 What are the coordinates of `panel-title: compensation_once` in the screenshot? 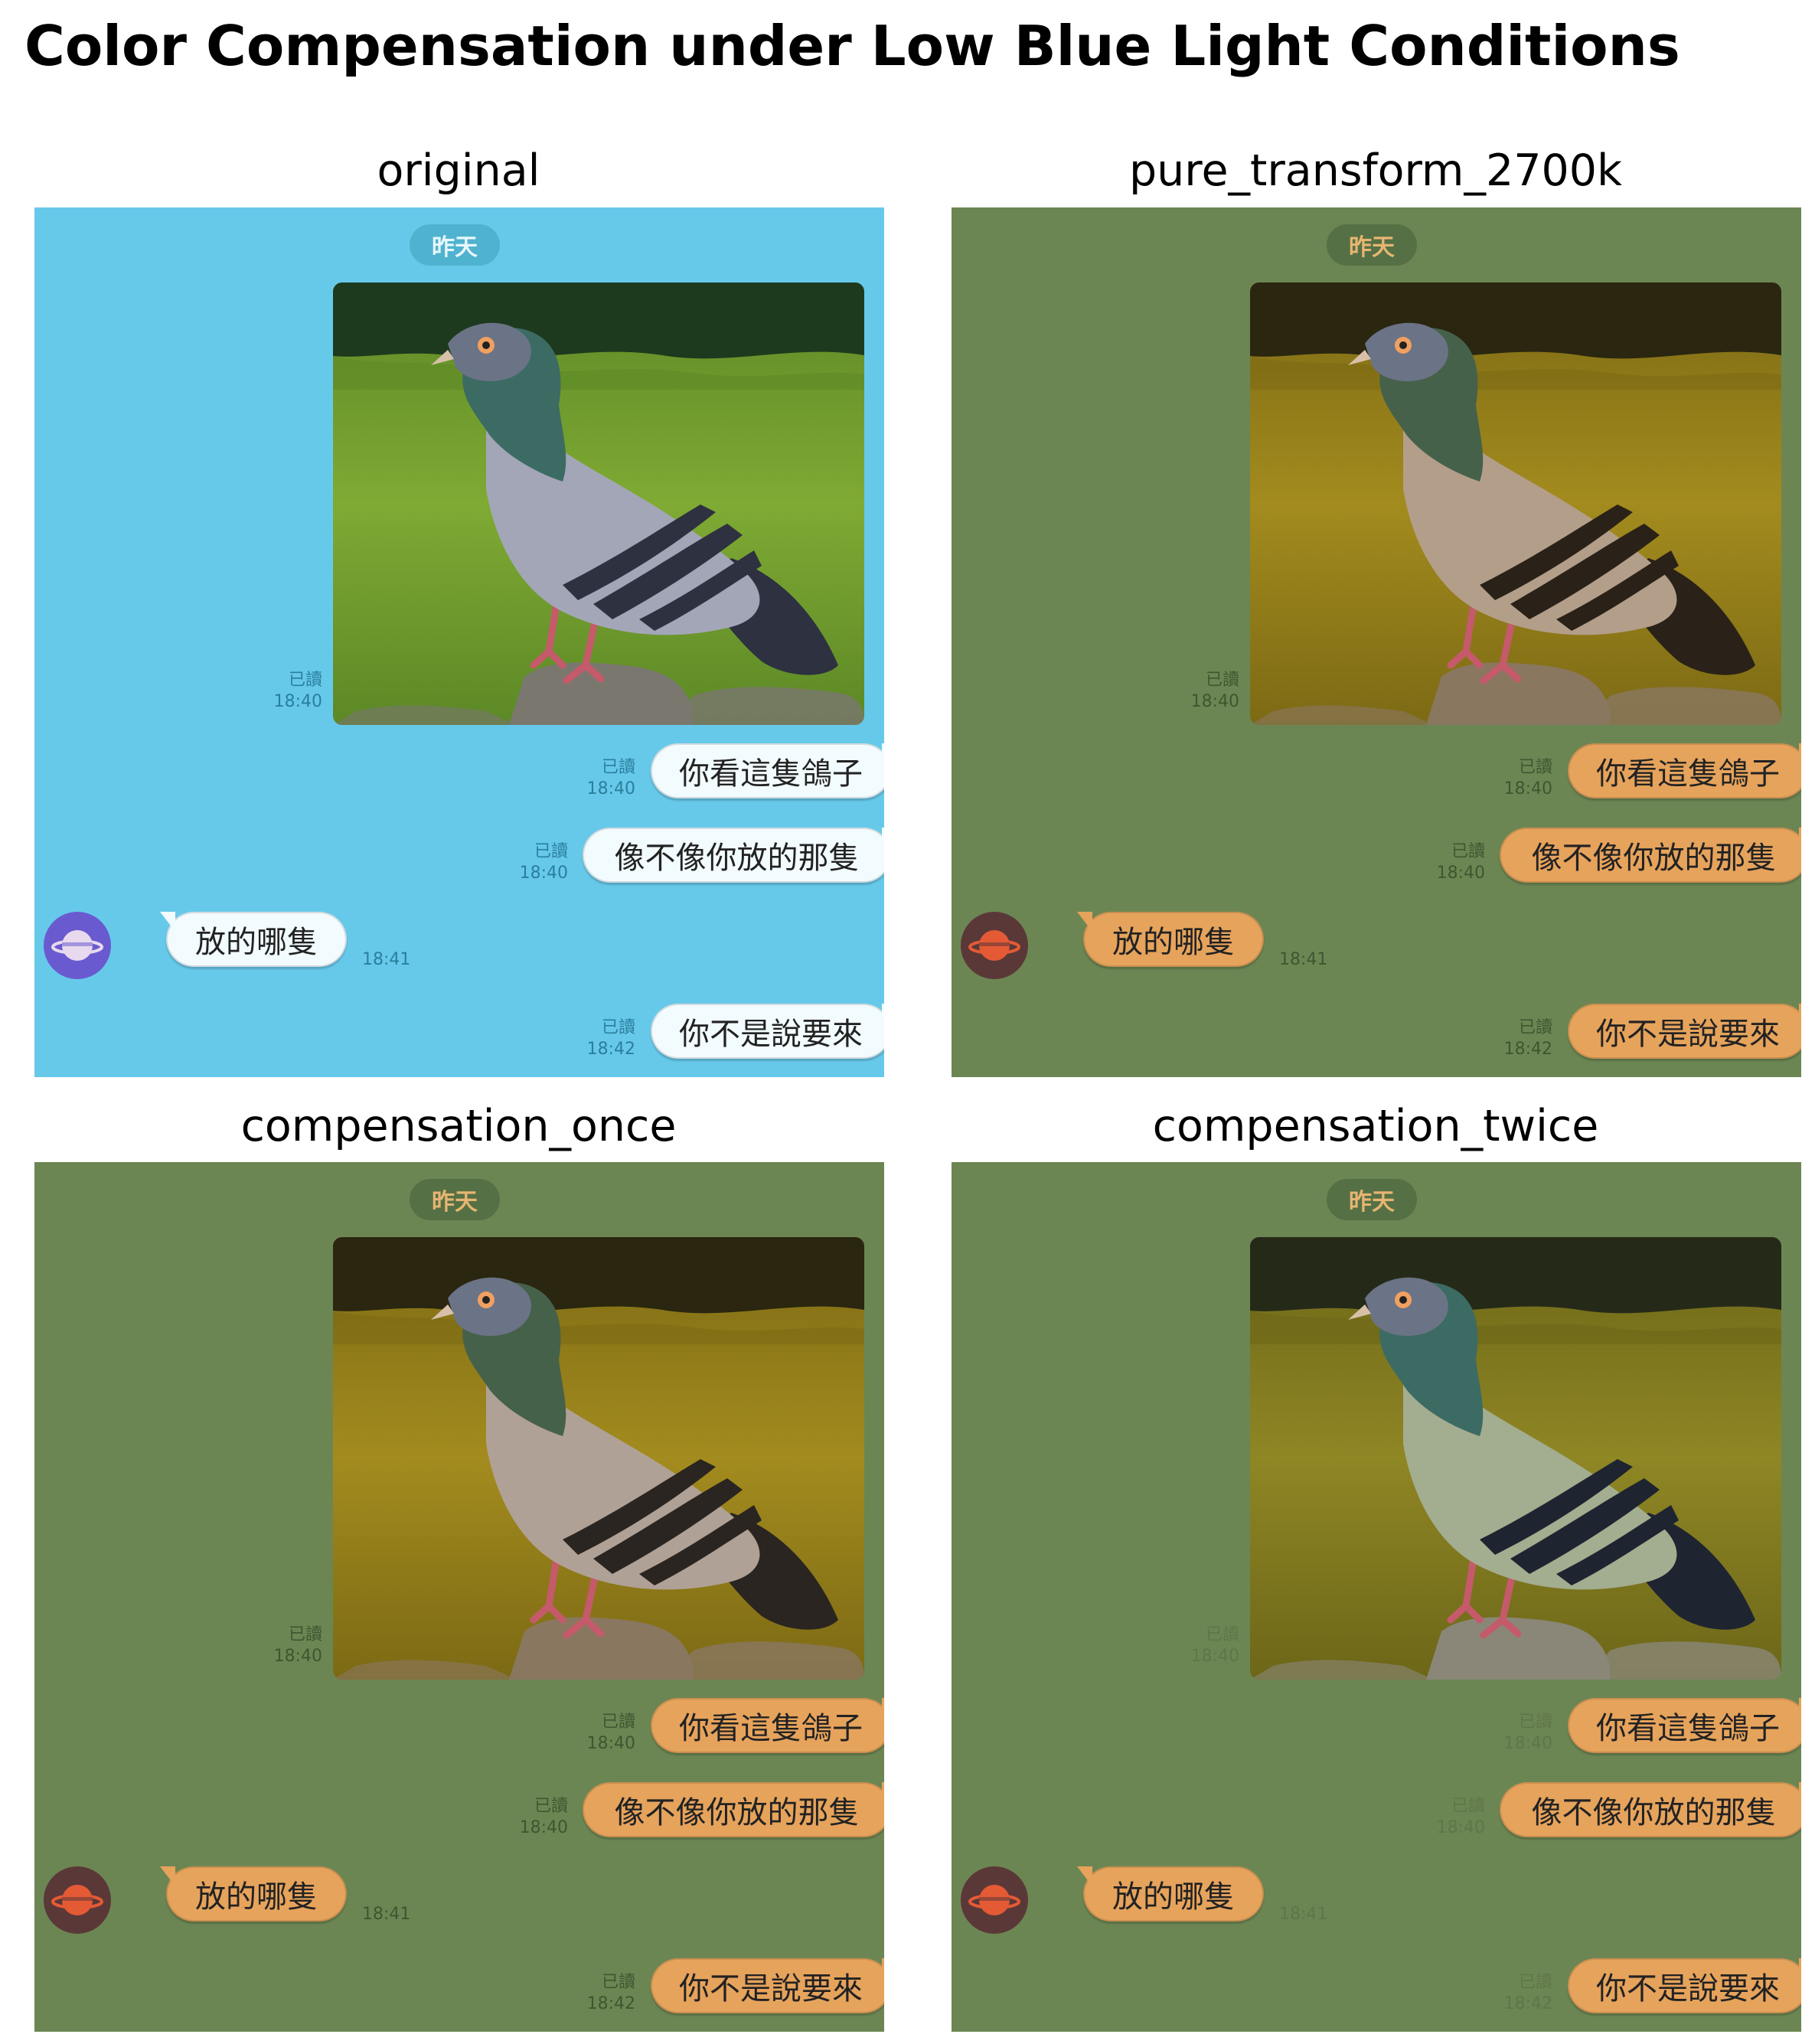 It's located at (459, 1126).